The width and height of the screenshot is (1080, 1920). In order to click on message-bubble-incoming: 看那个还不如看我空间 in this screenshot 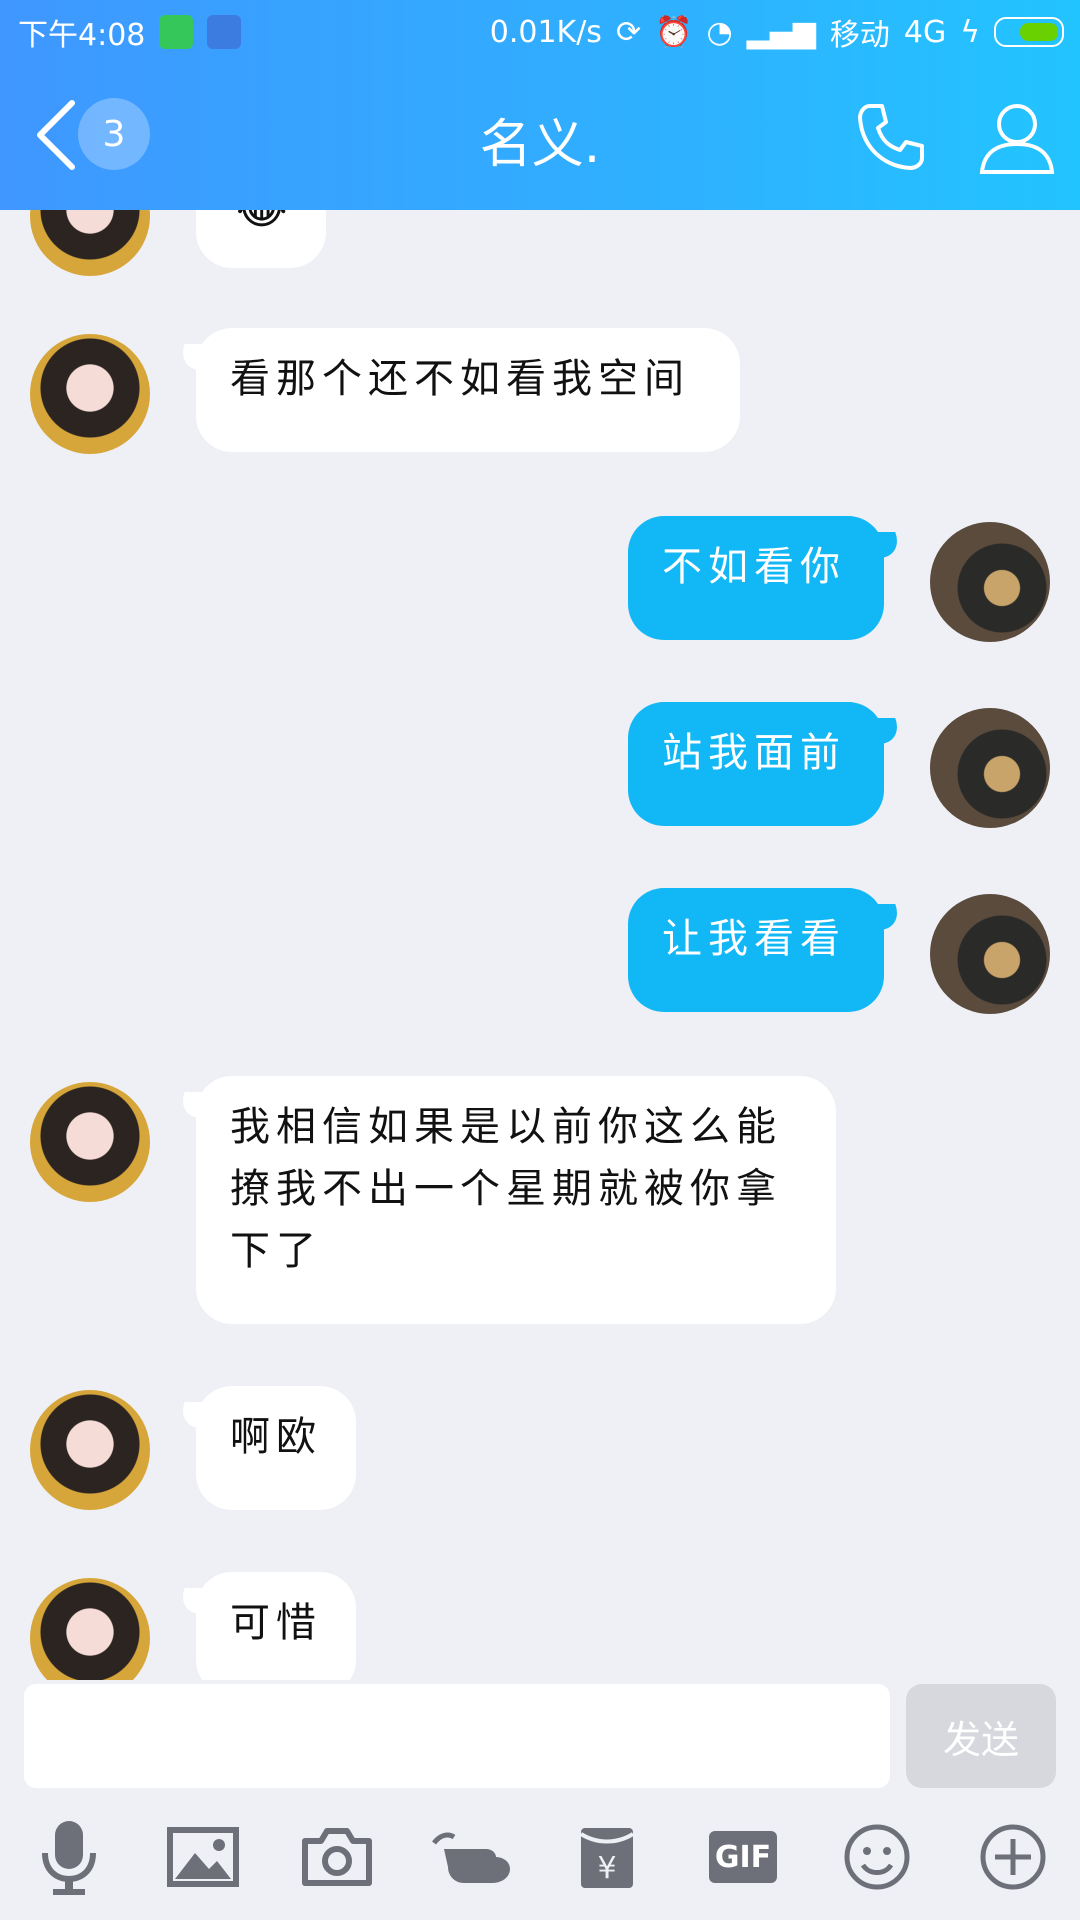, I will do `click(468, 390)`.